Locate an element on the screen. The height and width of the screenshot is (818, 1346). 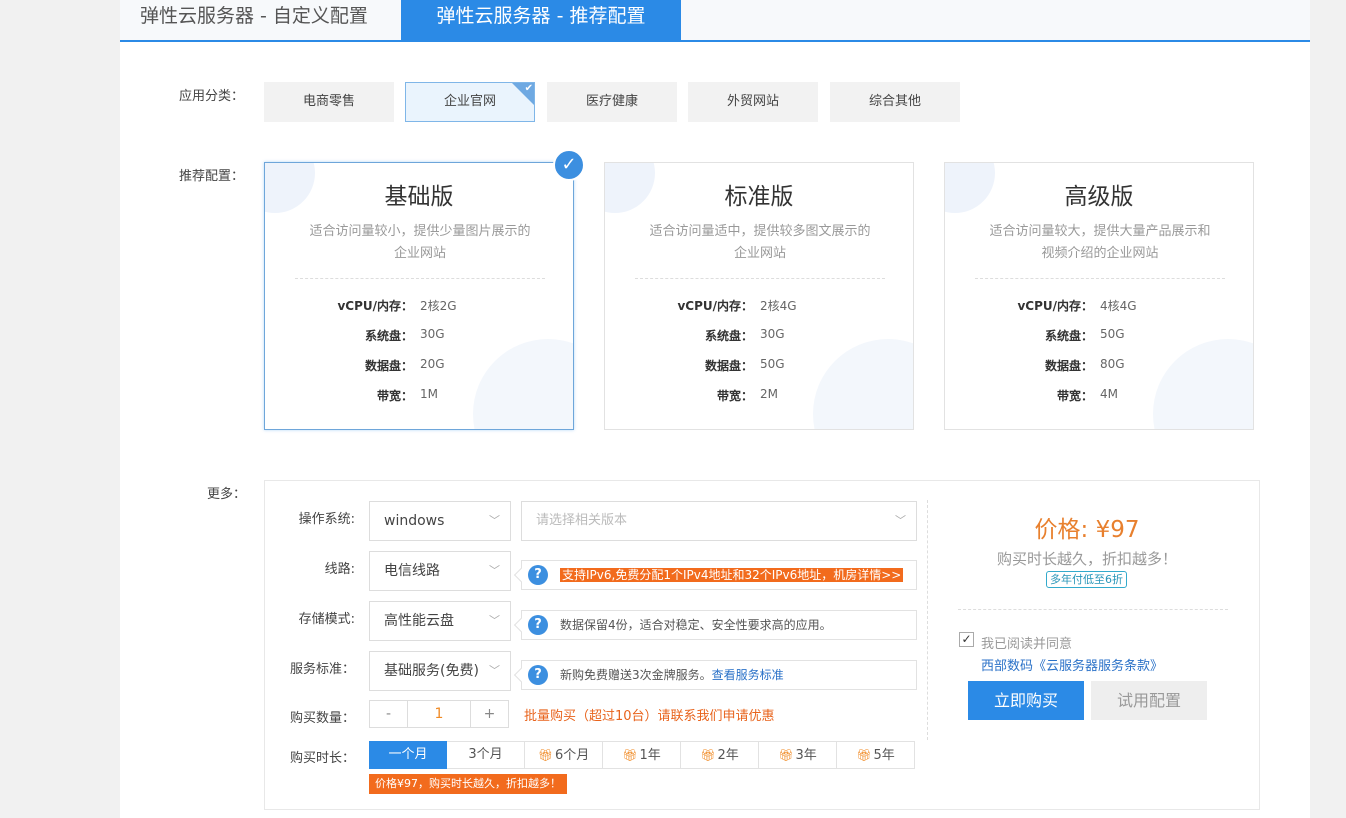
line-tip: ? 支持IPv6,免费分配1个IPv4地址和32个IPv6地址，机房详情>> is located at coordinates (715, 575).